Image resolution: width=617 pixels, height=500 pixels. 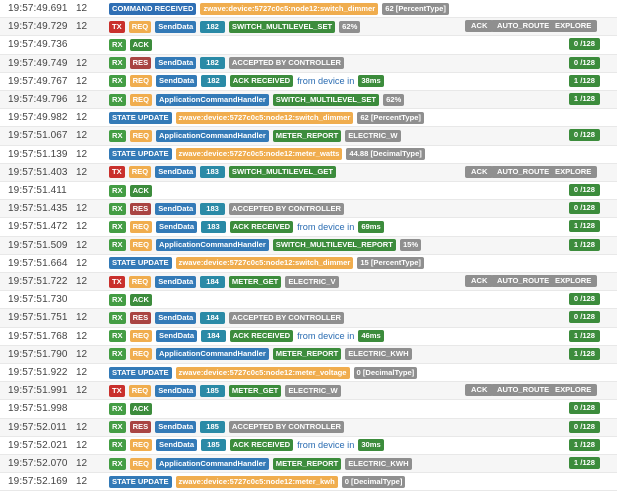 What do you see at coordinates (308, 191) in the screenshot?
I see `log-row: 19:57:51.411 RX ACK 0 /128` at bounding box center [308, 191].